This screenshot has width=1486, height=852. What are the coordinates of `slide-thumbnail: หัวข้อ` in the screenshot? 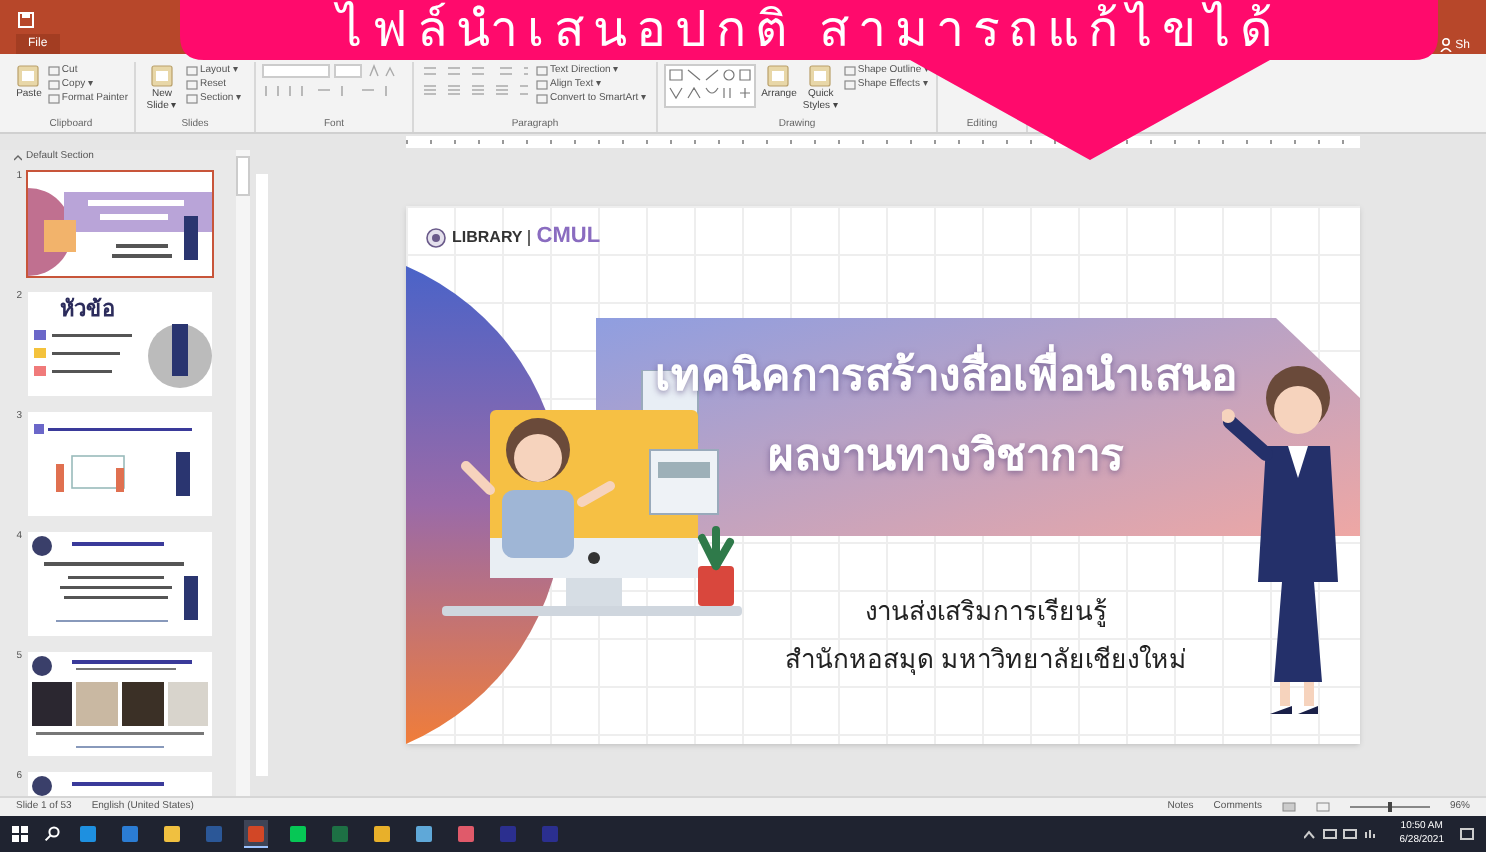 It's located at (120, 344).